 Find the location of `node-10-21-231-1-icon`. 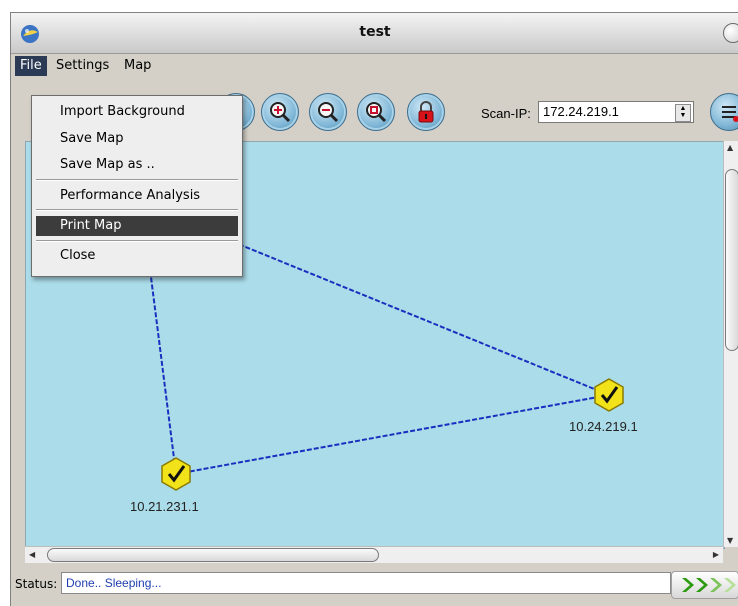

node-10-21-231-1-icon is located at coordinates (176, 474).